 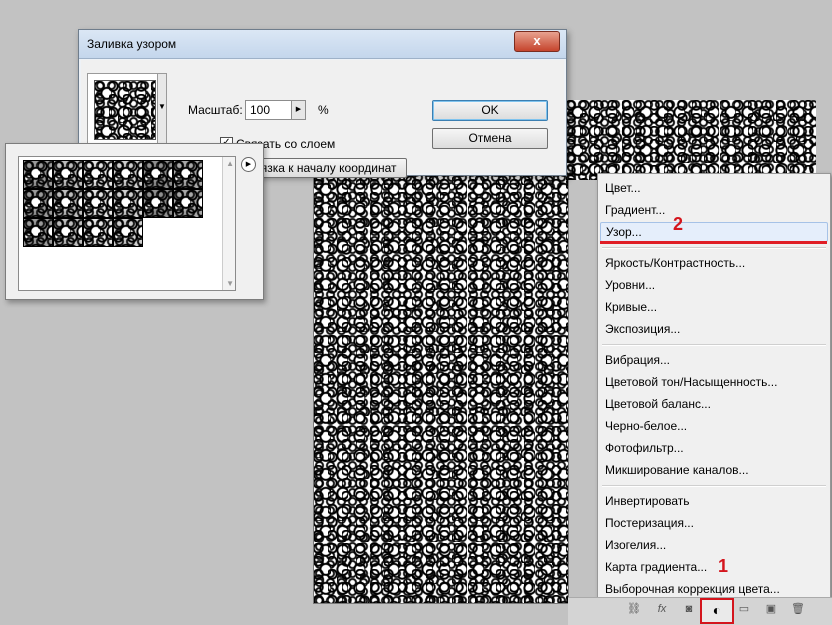 I want to click on scale-label: Масштаб:, so click(x=215, y=110).